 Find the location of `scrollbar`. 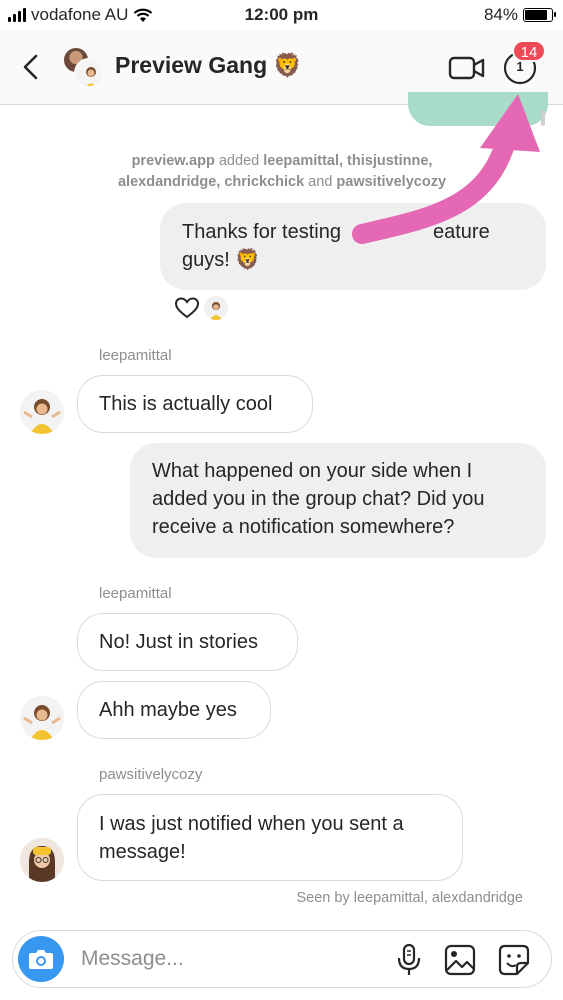

scrollbar is located at coordinates (543, 118).